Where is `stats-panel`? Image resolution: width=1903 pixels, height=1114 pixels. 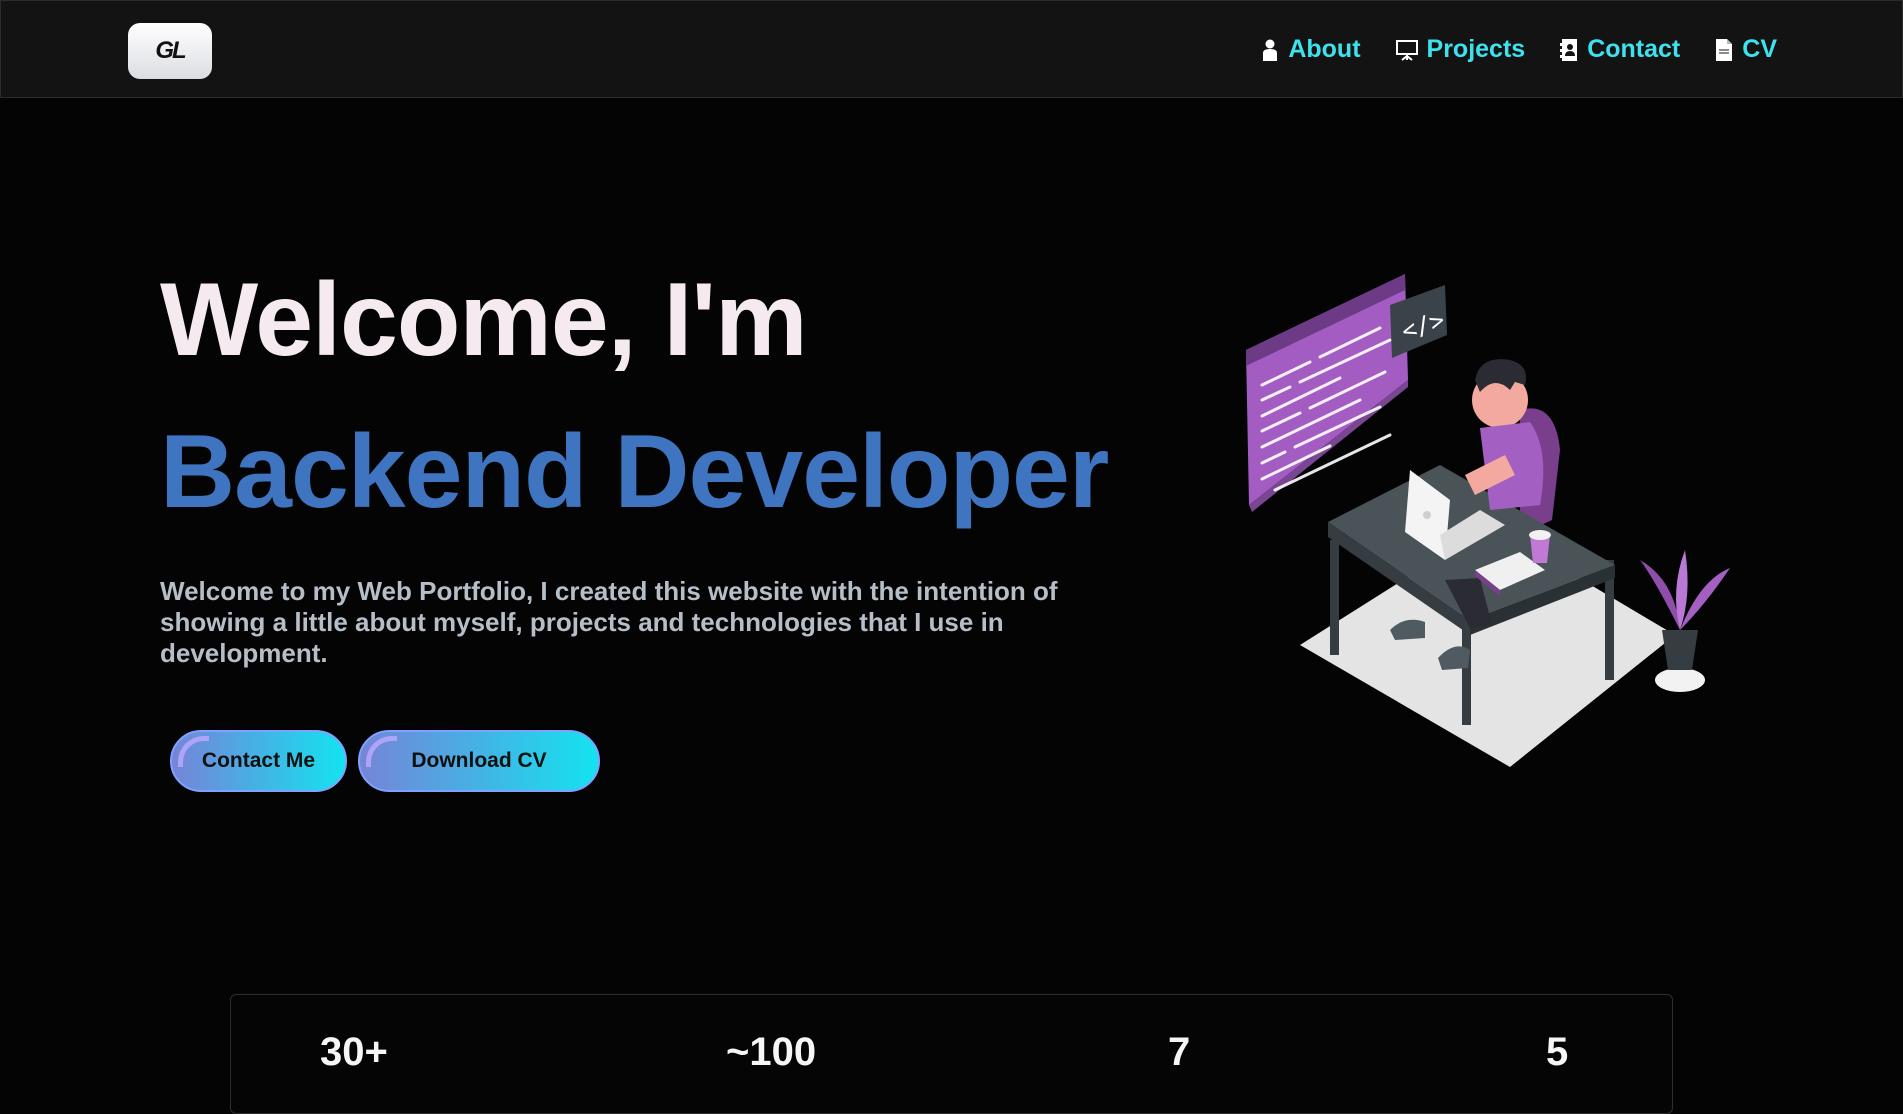 stats-panel is located at coordinates (951, 1054).